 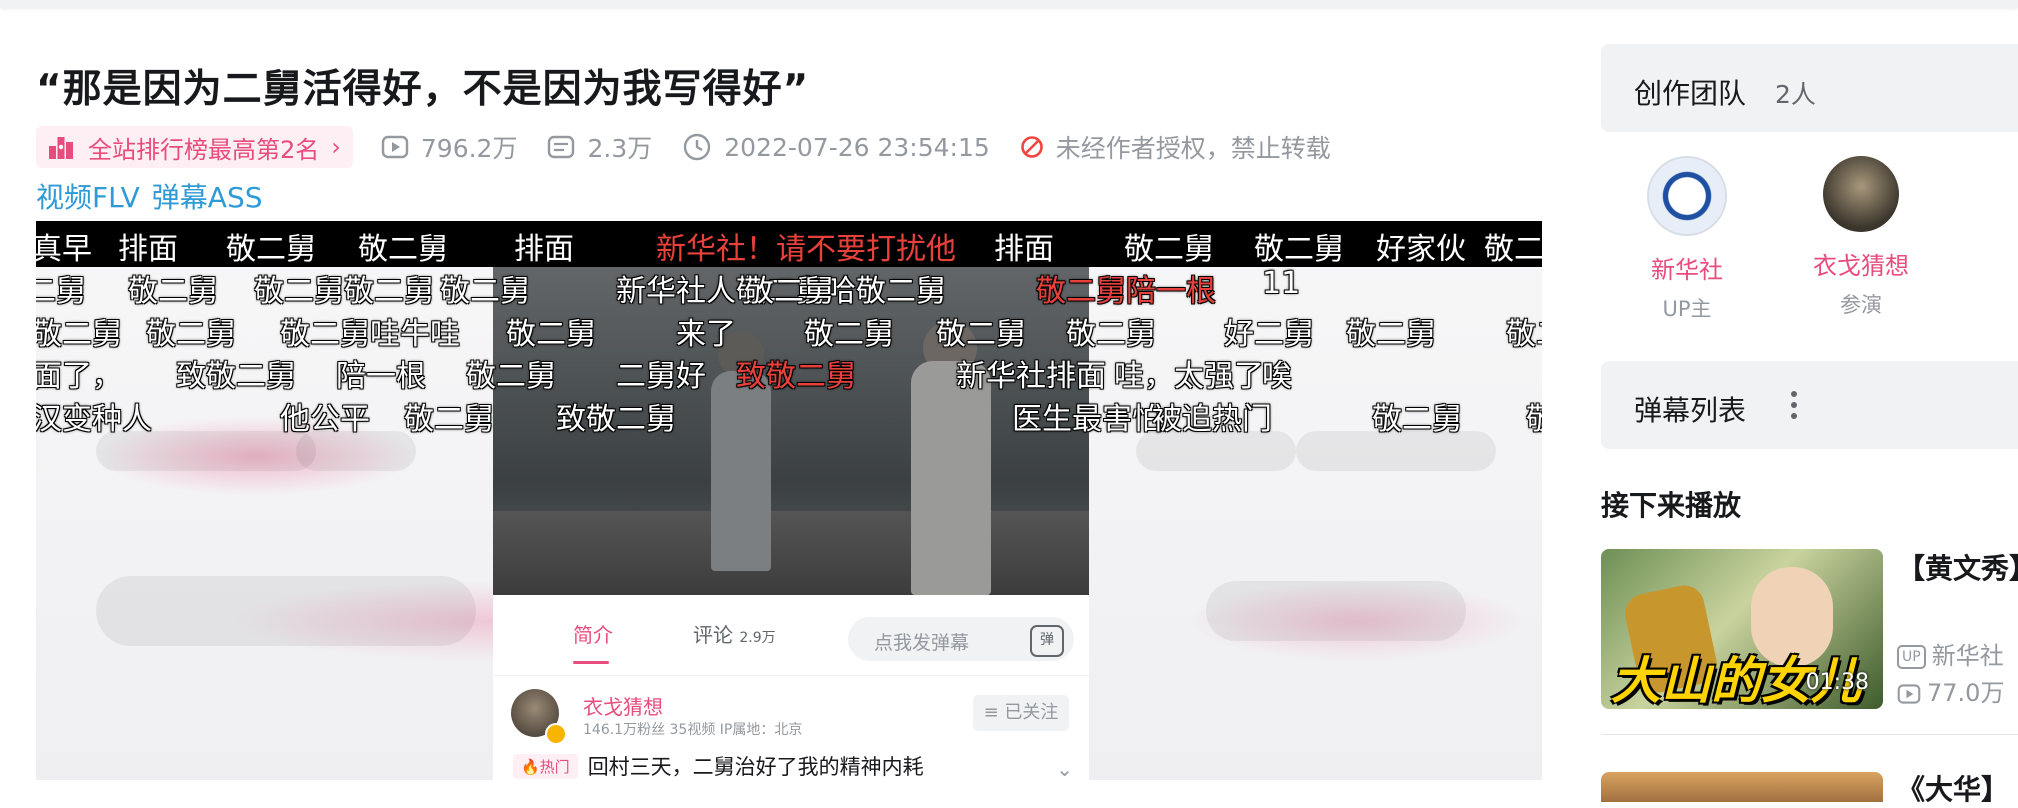 I want to click on team-member: 衣戈猜想 参演, so click(x=1861, y=237).